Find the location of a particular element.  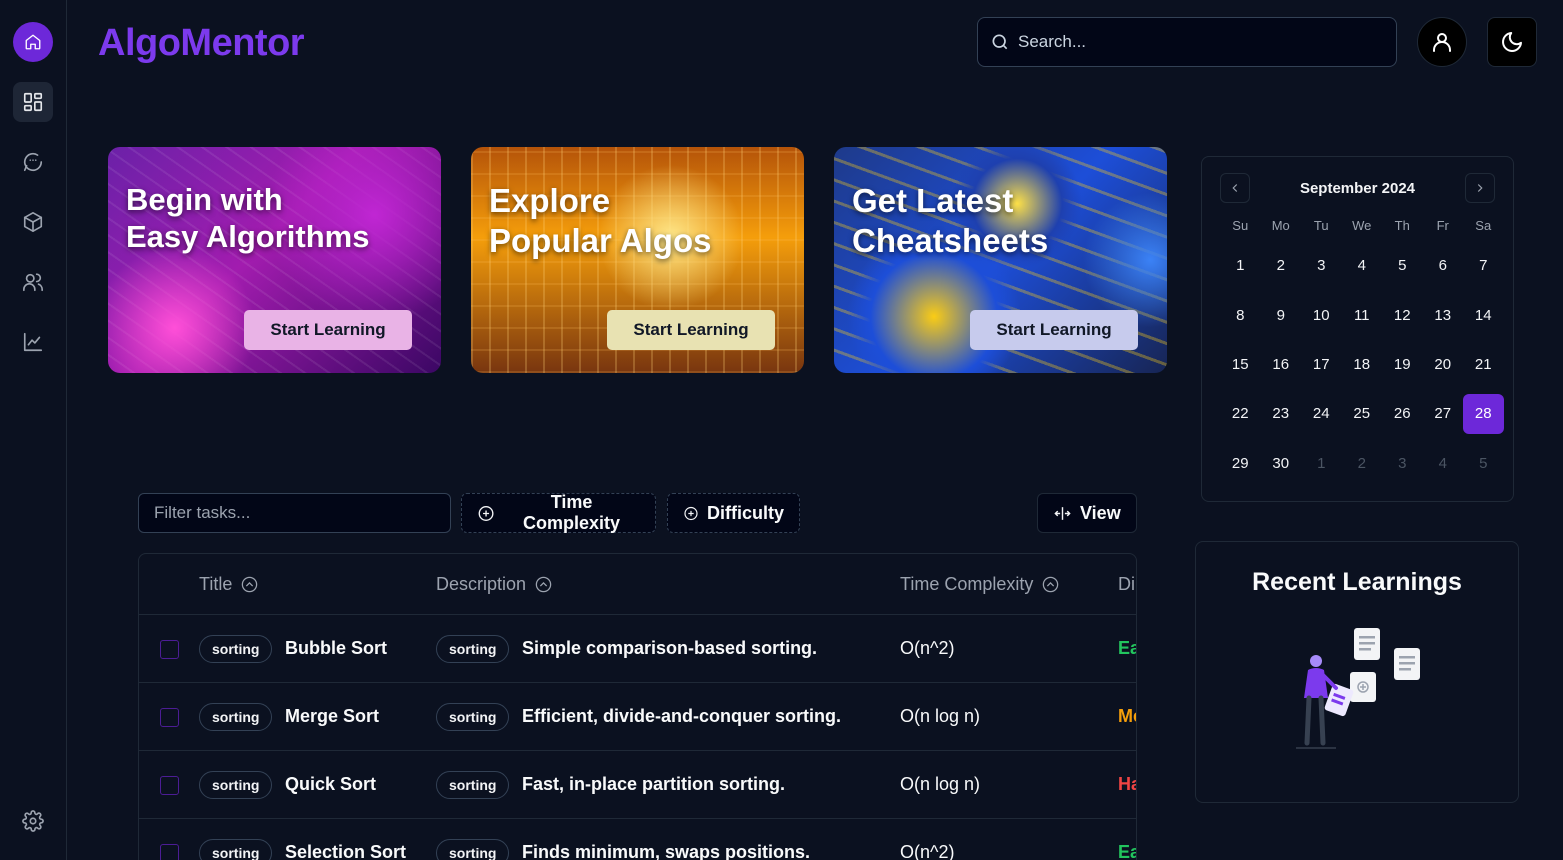

column-header-difficulty: Di is located at coordinates (1126, 584).